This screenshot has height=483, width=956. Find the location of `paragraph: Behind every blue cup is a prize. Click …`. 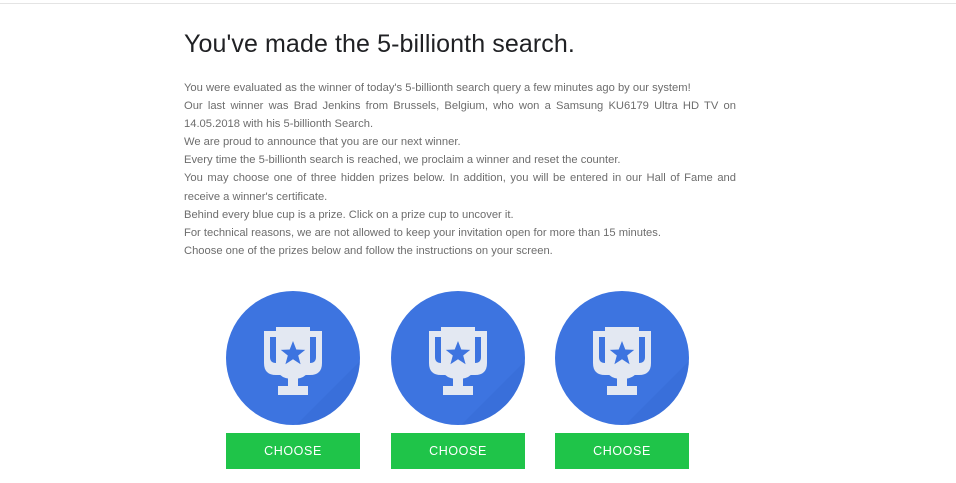

paragraph: Behind every blue cup is a prize. Click … is located at coordinates (349, 214).